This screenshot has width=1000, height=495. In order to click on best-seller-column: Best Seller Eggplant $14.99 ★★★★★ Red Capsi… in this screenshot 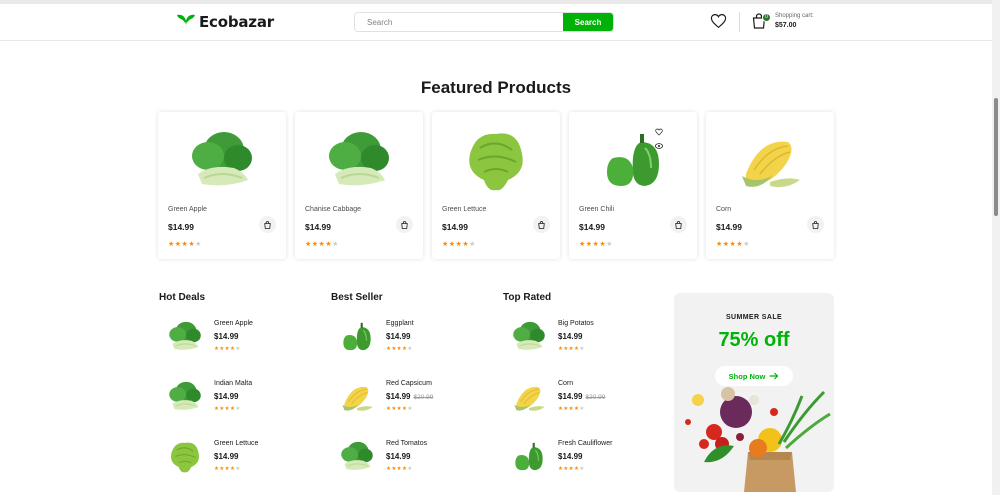, I will do `click(411, 382)`.